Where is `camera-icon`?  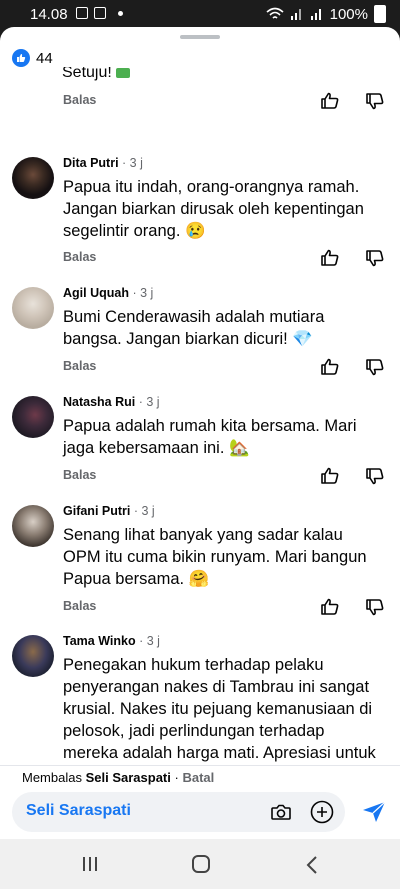
camera-icon is located at coordinates (281, 812).